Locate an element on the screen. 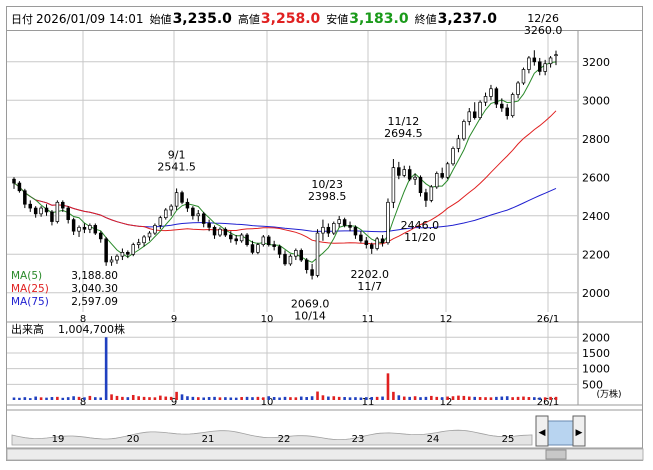 This screenshot has width=653, height=470. navigator-left-handle: ◀ is located at coordinates (542, 431).